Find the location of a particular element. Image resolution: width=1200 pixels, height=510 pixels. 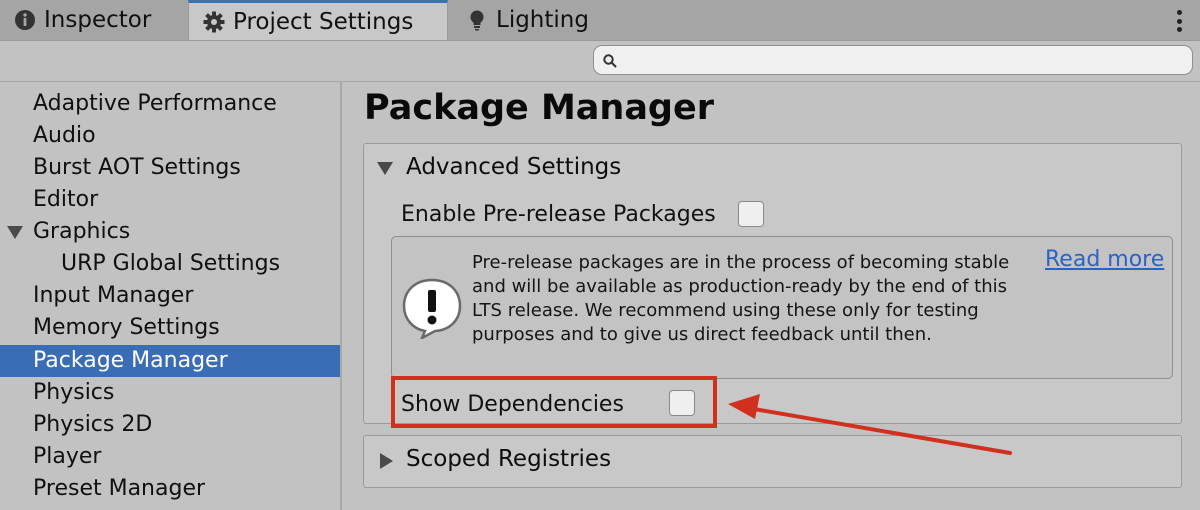

search-icon is located at coordinates (610, 61).